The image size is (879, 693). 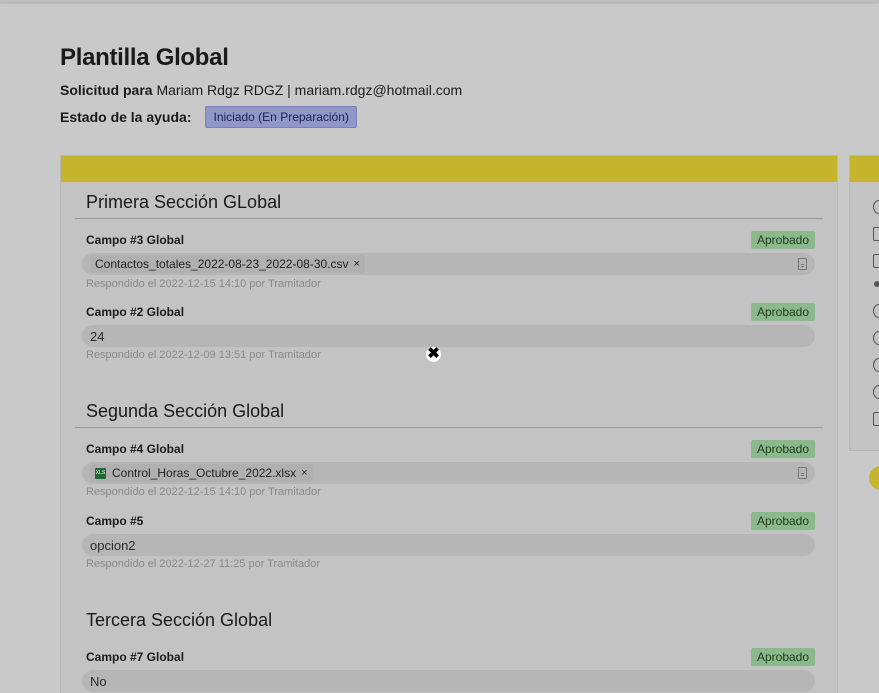 I want to click on close-cursor-icon: ✖, so click(x=433, y=353).